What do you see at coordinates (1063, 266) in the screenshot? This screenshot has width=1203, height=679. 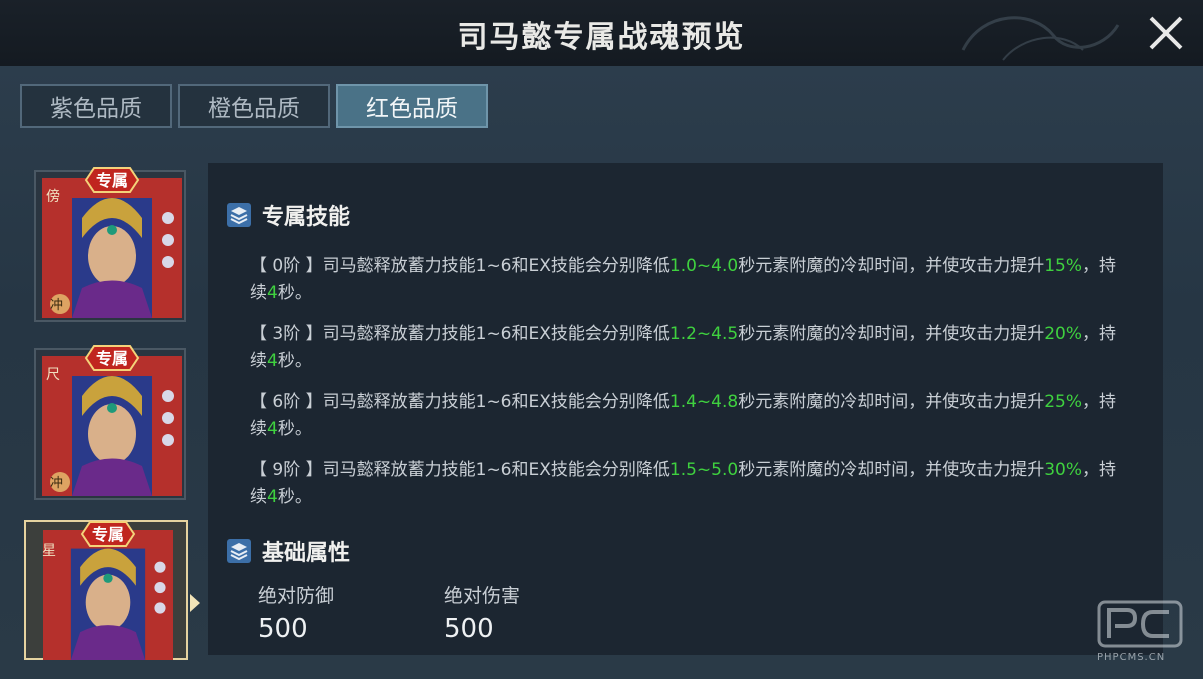 I see `skill-attack-percent: 15%` at bounding box center [1063, 266].